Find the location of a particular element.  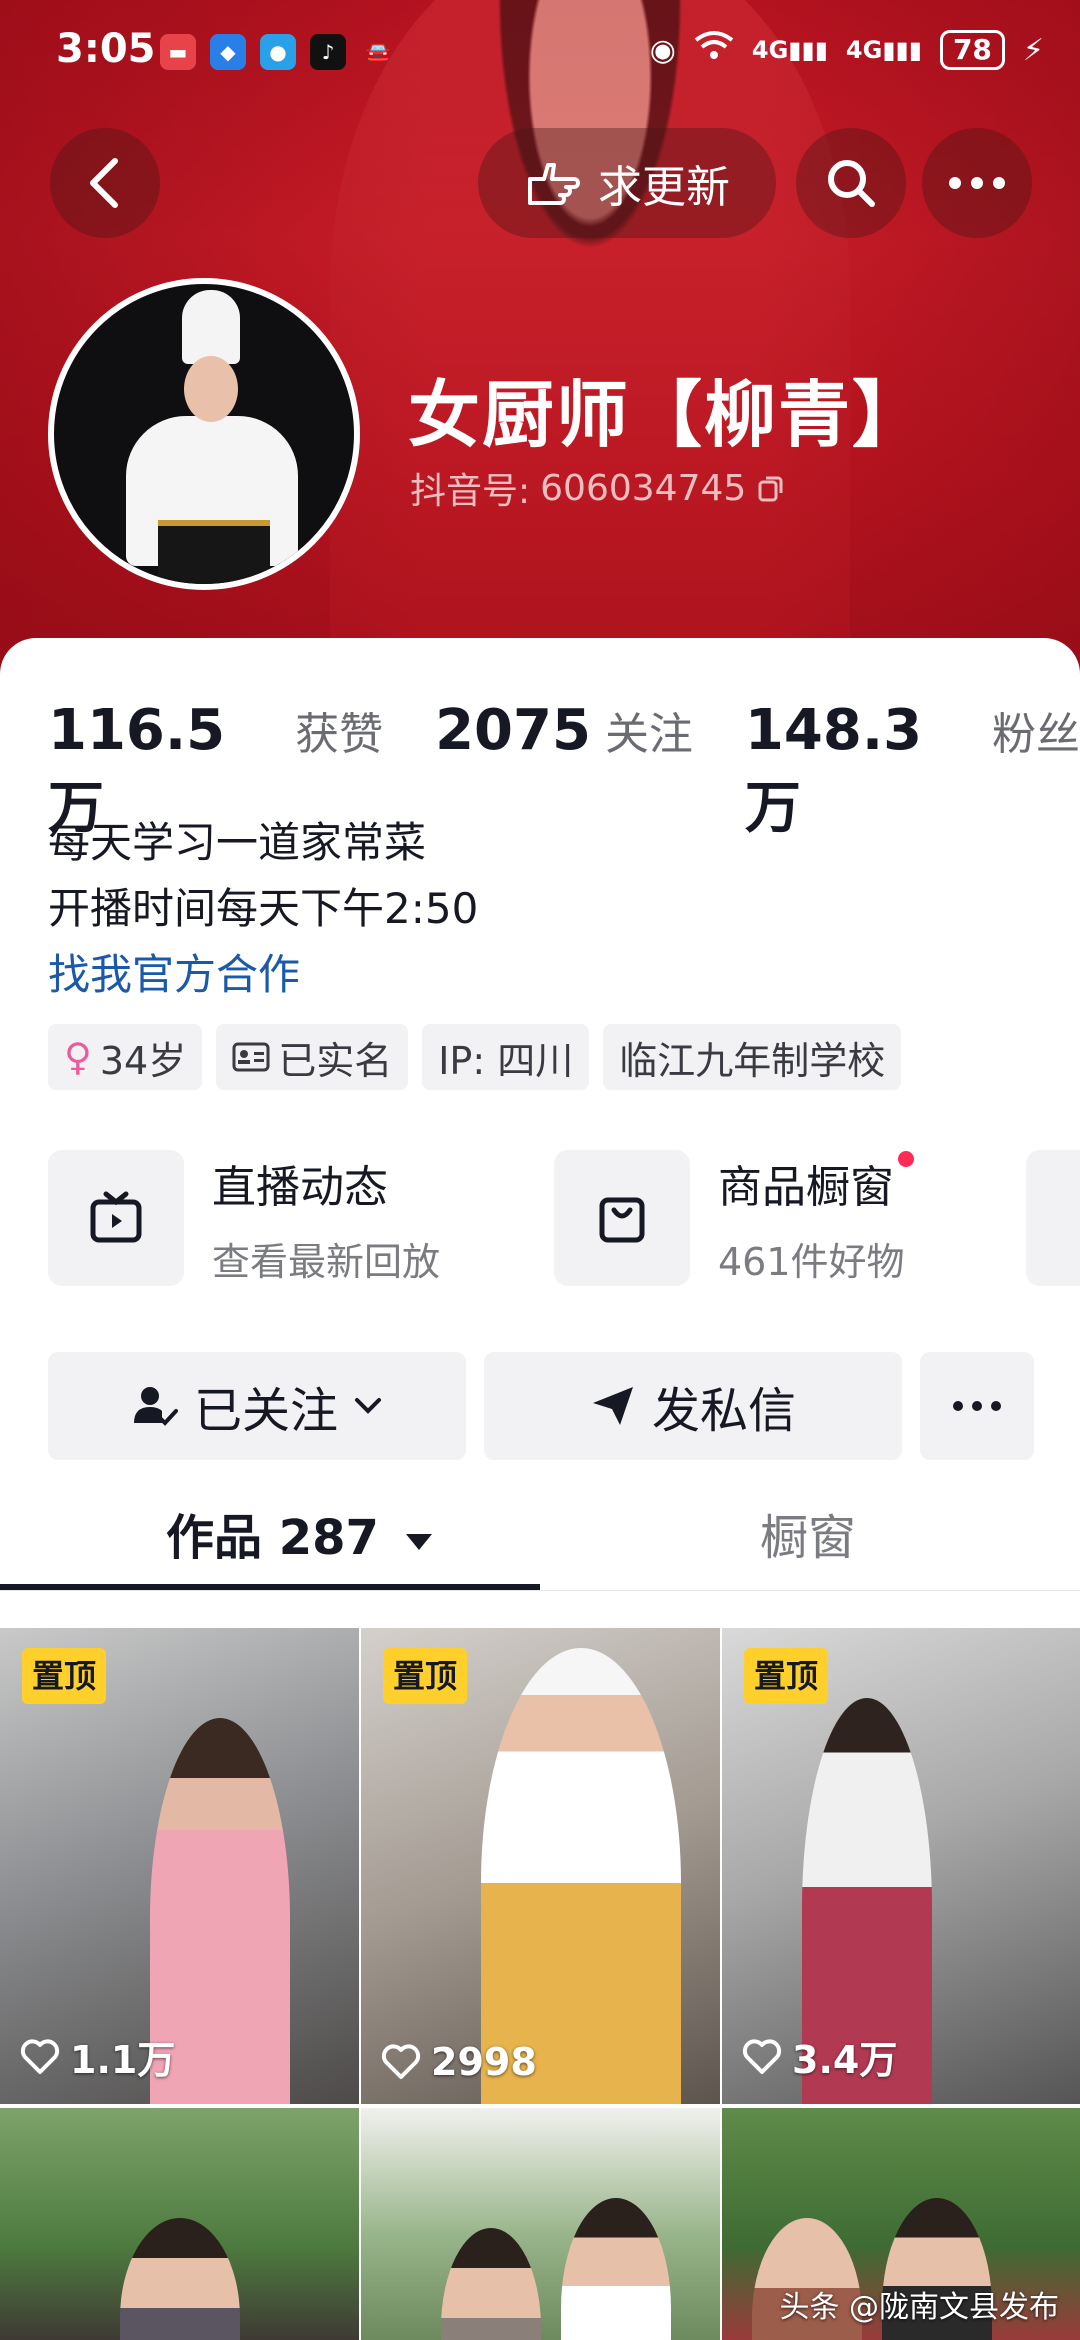

caret-down-icon is located at coordinates (418, 1542).